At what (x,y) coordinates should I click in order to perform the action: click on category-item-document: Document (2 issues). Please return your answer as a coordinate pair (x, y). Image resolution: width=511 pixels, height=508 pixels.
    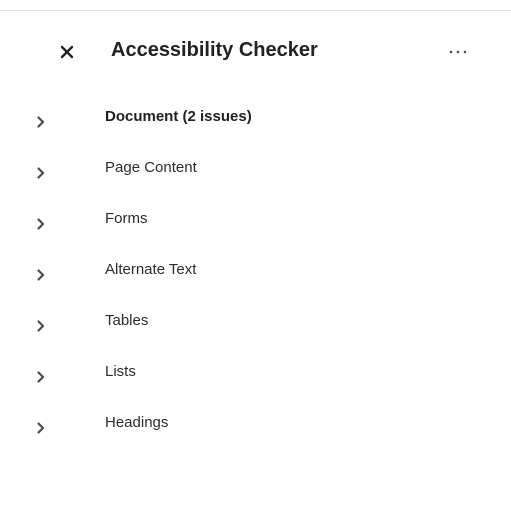
    Looking at the image, I should click on (255, 117).